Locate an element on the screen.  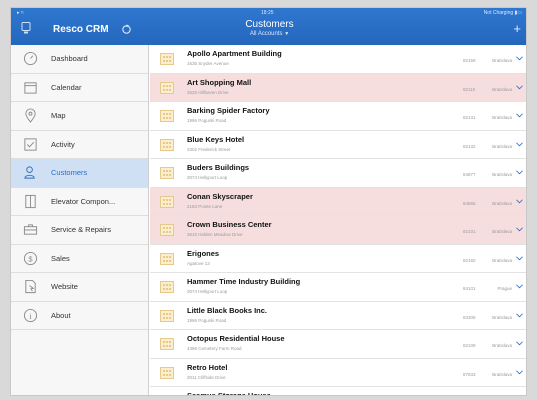
list-item: Seamus Storage House is located at coordinates (338, 391).